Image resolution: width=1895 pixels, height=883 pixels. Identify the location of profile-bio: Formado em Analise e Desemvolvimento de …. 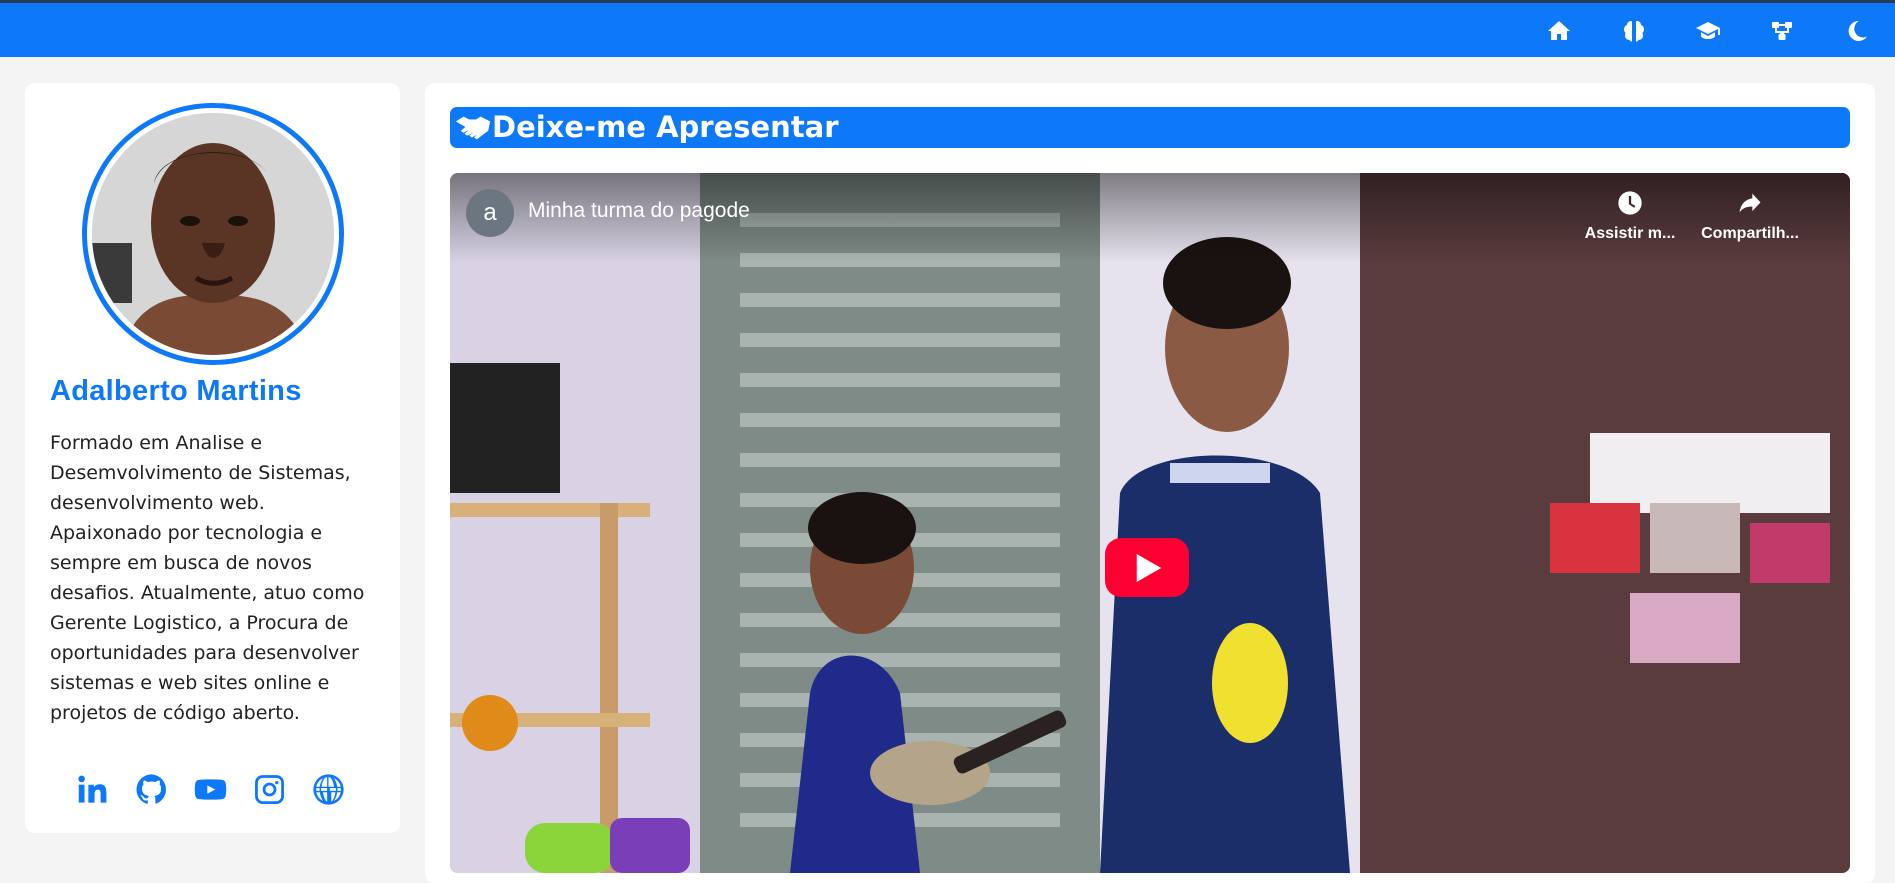
(207, 578).